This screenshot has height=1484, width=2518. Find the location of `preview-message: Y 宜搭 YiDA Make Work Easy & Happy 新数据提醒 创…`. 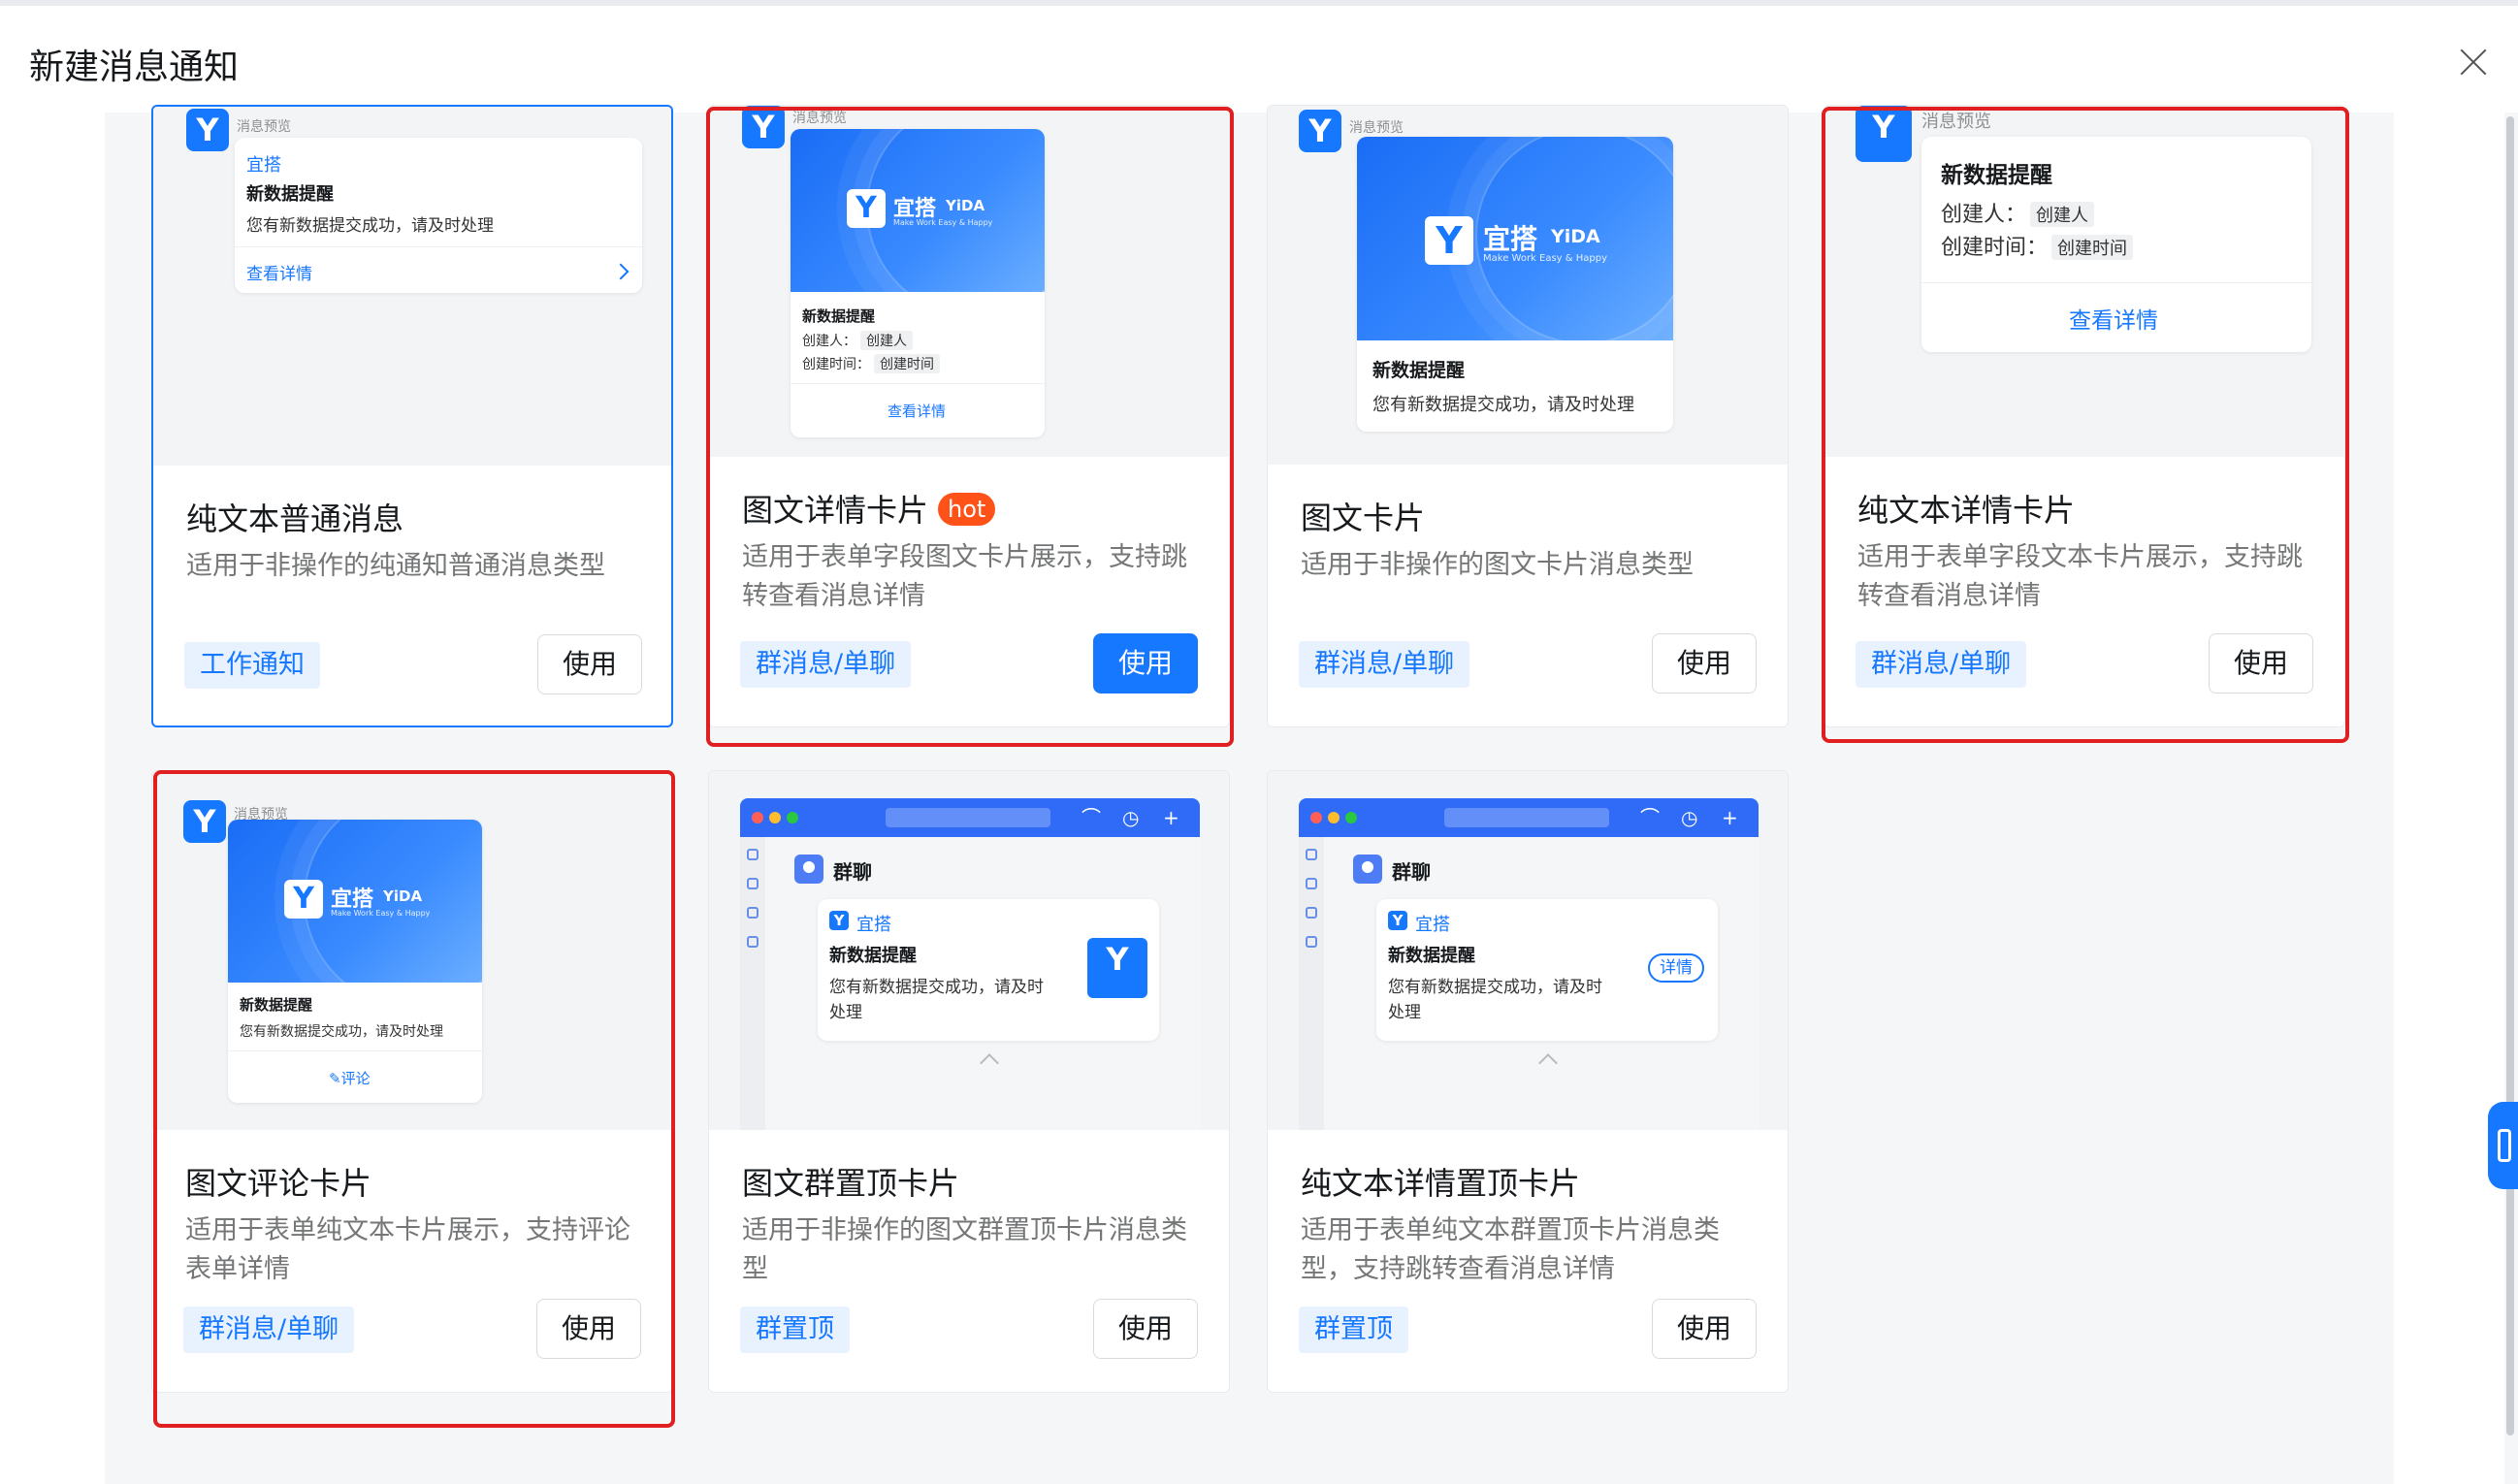

preview-message: Y 宜搭 YiDA Make Work Easy & Happy 新数据提醒 创… is located at coordinates (918, 283).